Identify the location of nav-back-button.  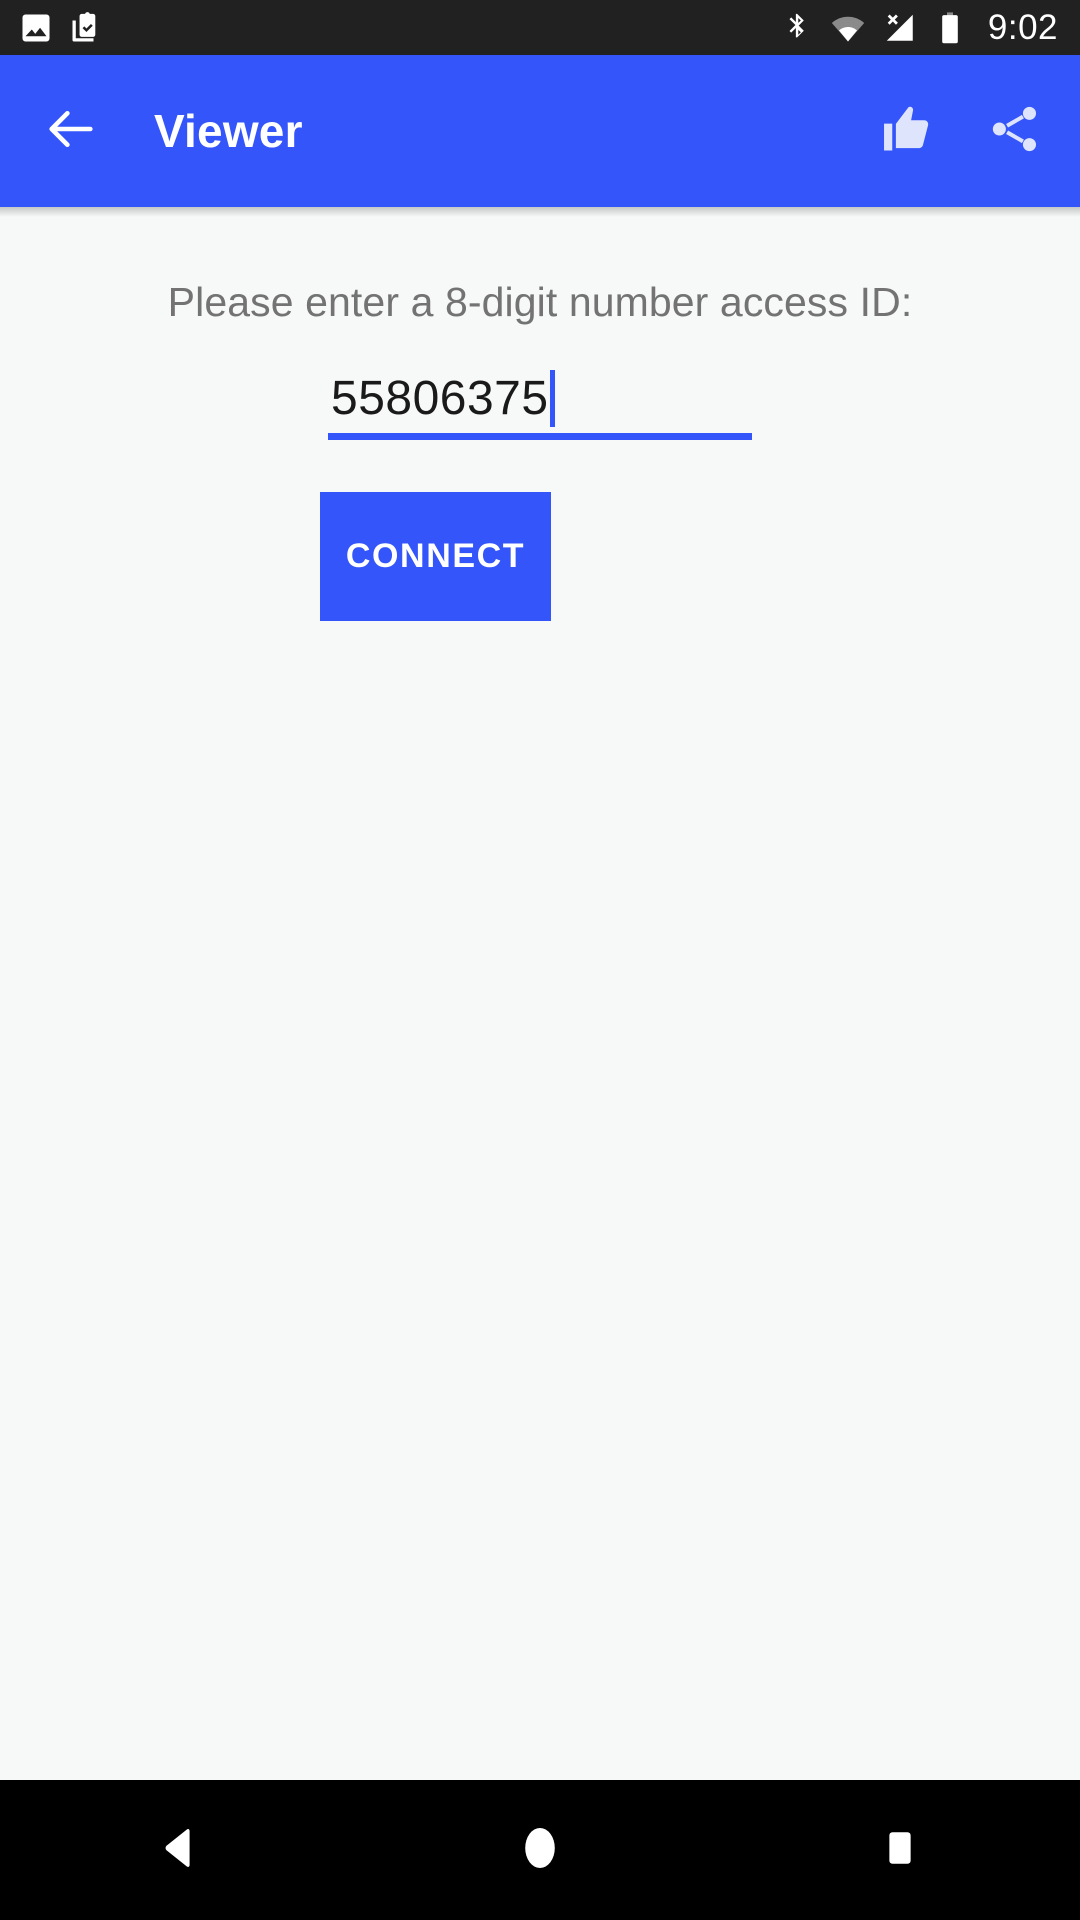
(180, 1850).